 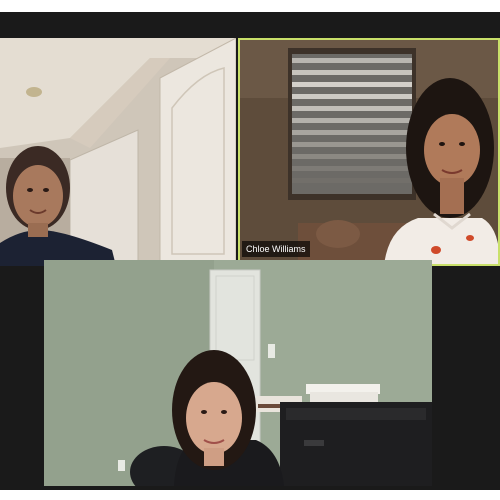 I want to click on participant-name-label: Chloe Williams, so click(x=276, y=249).